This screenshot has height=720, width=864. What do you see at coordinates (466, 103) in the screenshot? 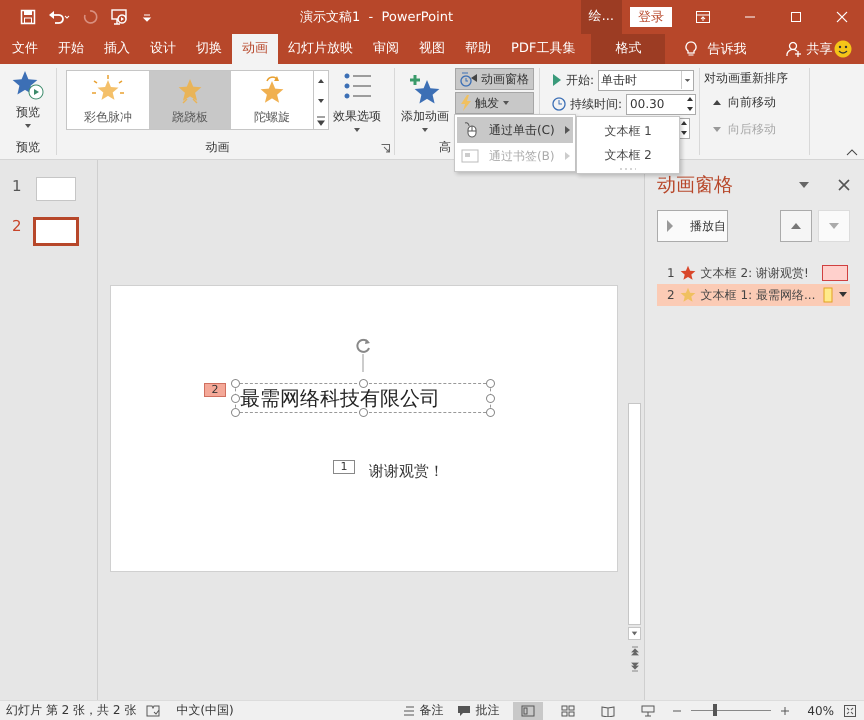
I see `lightning-icon` at bounding box center [466, 103].